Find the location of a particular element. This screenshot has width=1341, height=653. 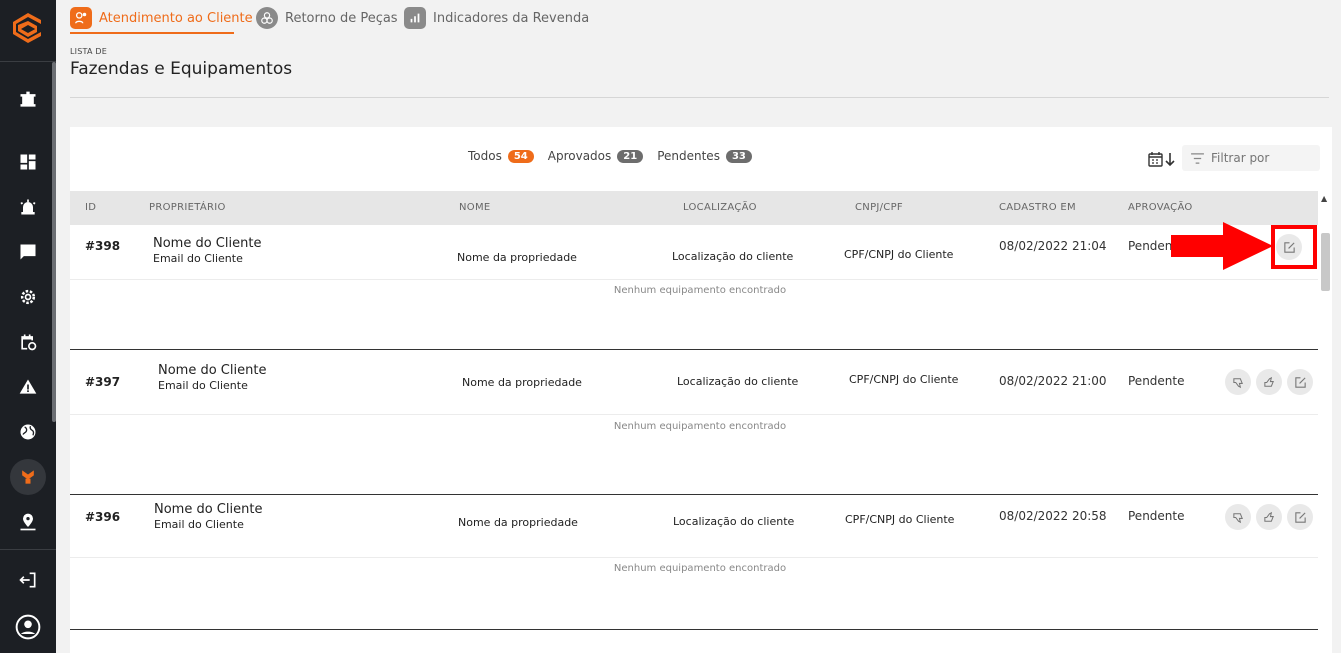

search-input is located at coordinates (1263, 158).